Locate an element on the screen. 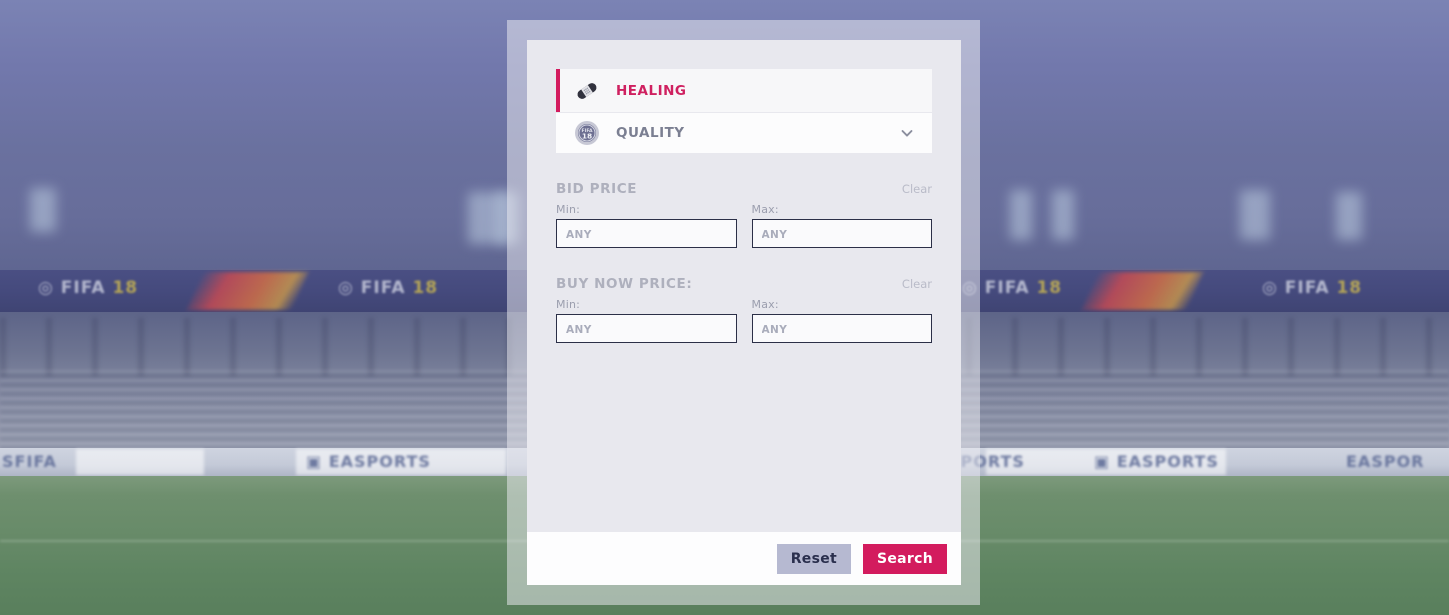 The height and width of the screenshot is (615, 1449). bid-price-max-label: Max: is located at coordinates (765, 209).